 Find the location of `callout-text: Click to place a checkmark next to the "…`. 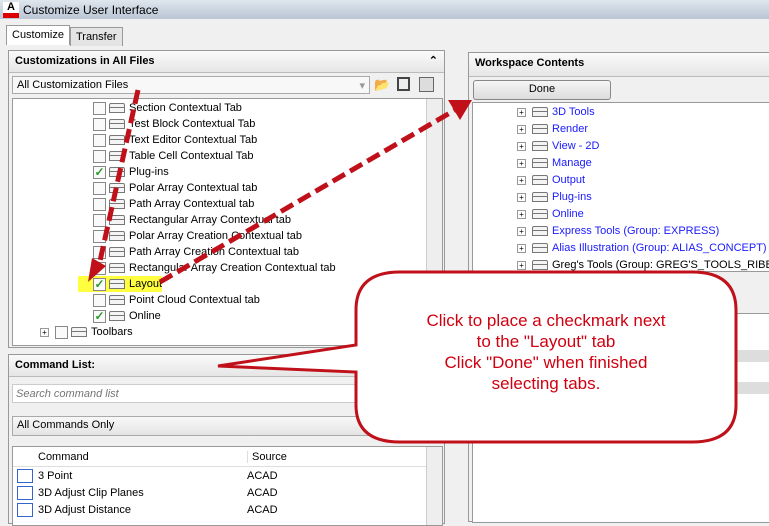

callout-text: Click to place a checkmark next to the "… is located at coordinates (546, 352).